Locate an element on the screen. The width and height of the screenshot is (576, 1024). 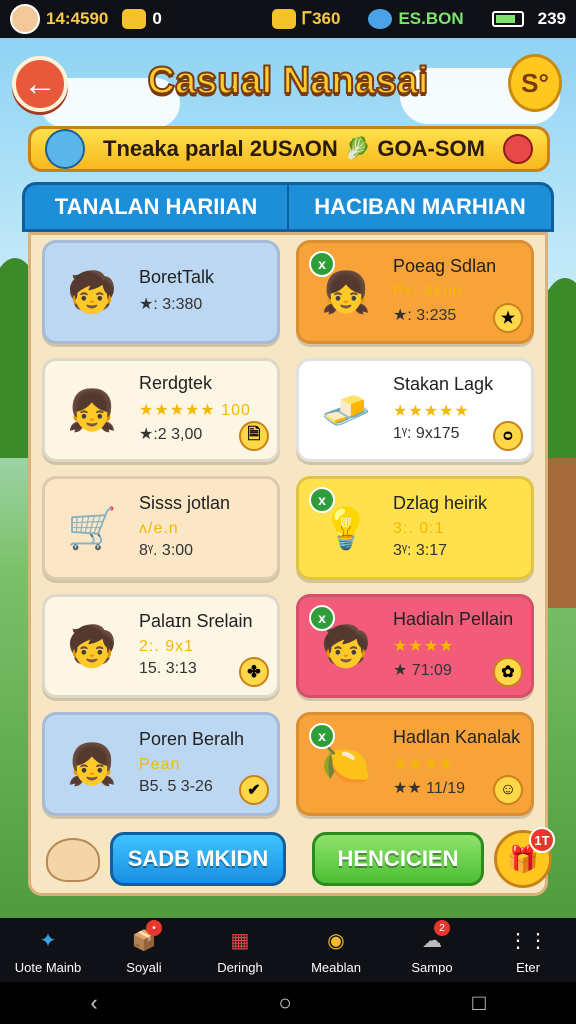
reward-icon: ☺ is located at coordinates (508, 790).